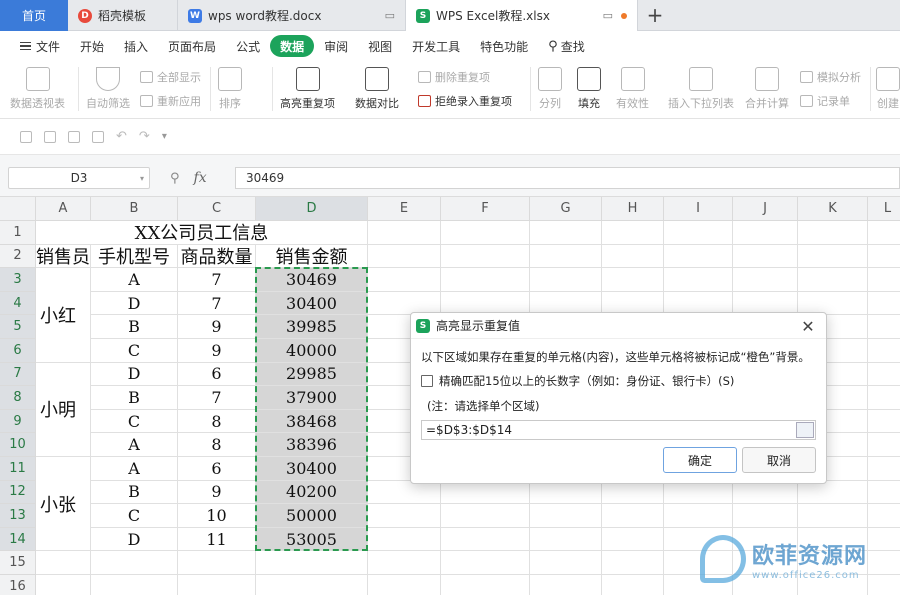 This screenshot has width=900, height=595. I want to click on menu-search: ⚲ 查找, so click(566, 46).